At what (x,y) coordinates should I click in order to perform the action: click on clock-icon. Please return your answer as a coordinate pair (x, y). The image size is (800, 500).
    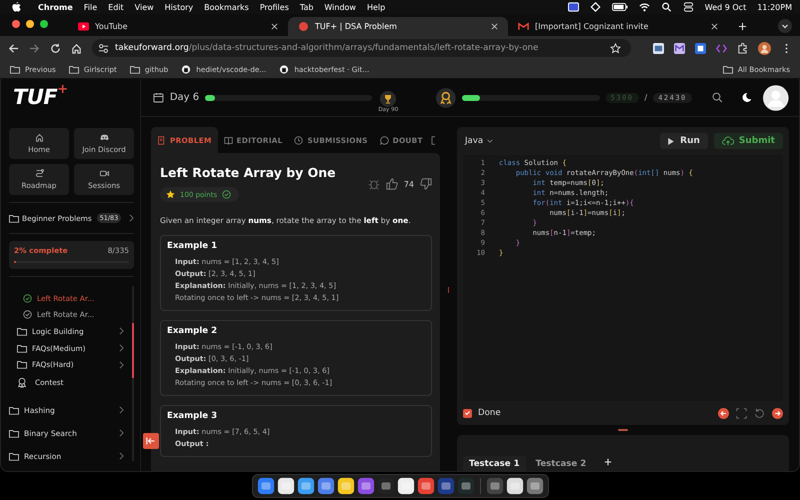
    Looking at the image, I should click on (299, 140).